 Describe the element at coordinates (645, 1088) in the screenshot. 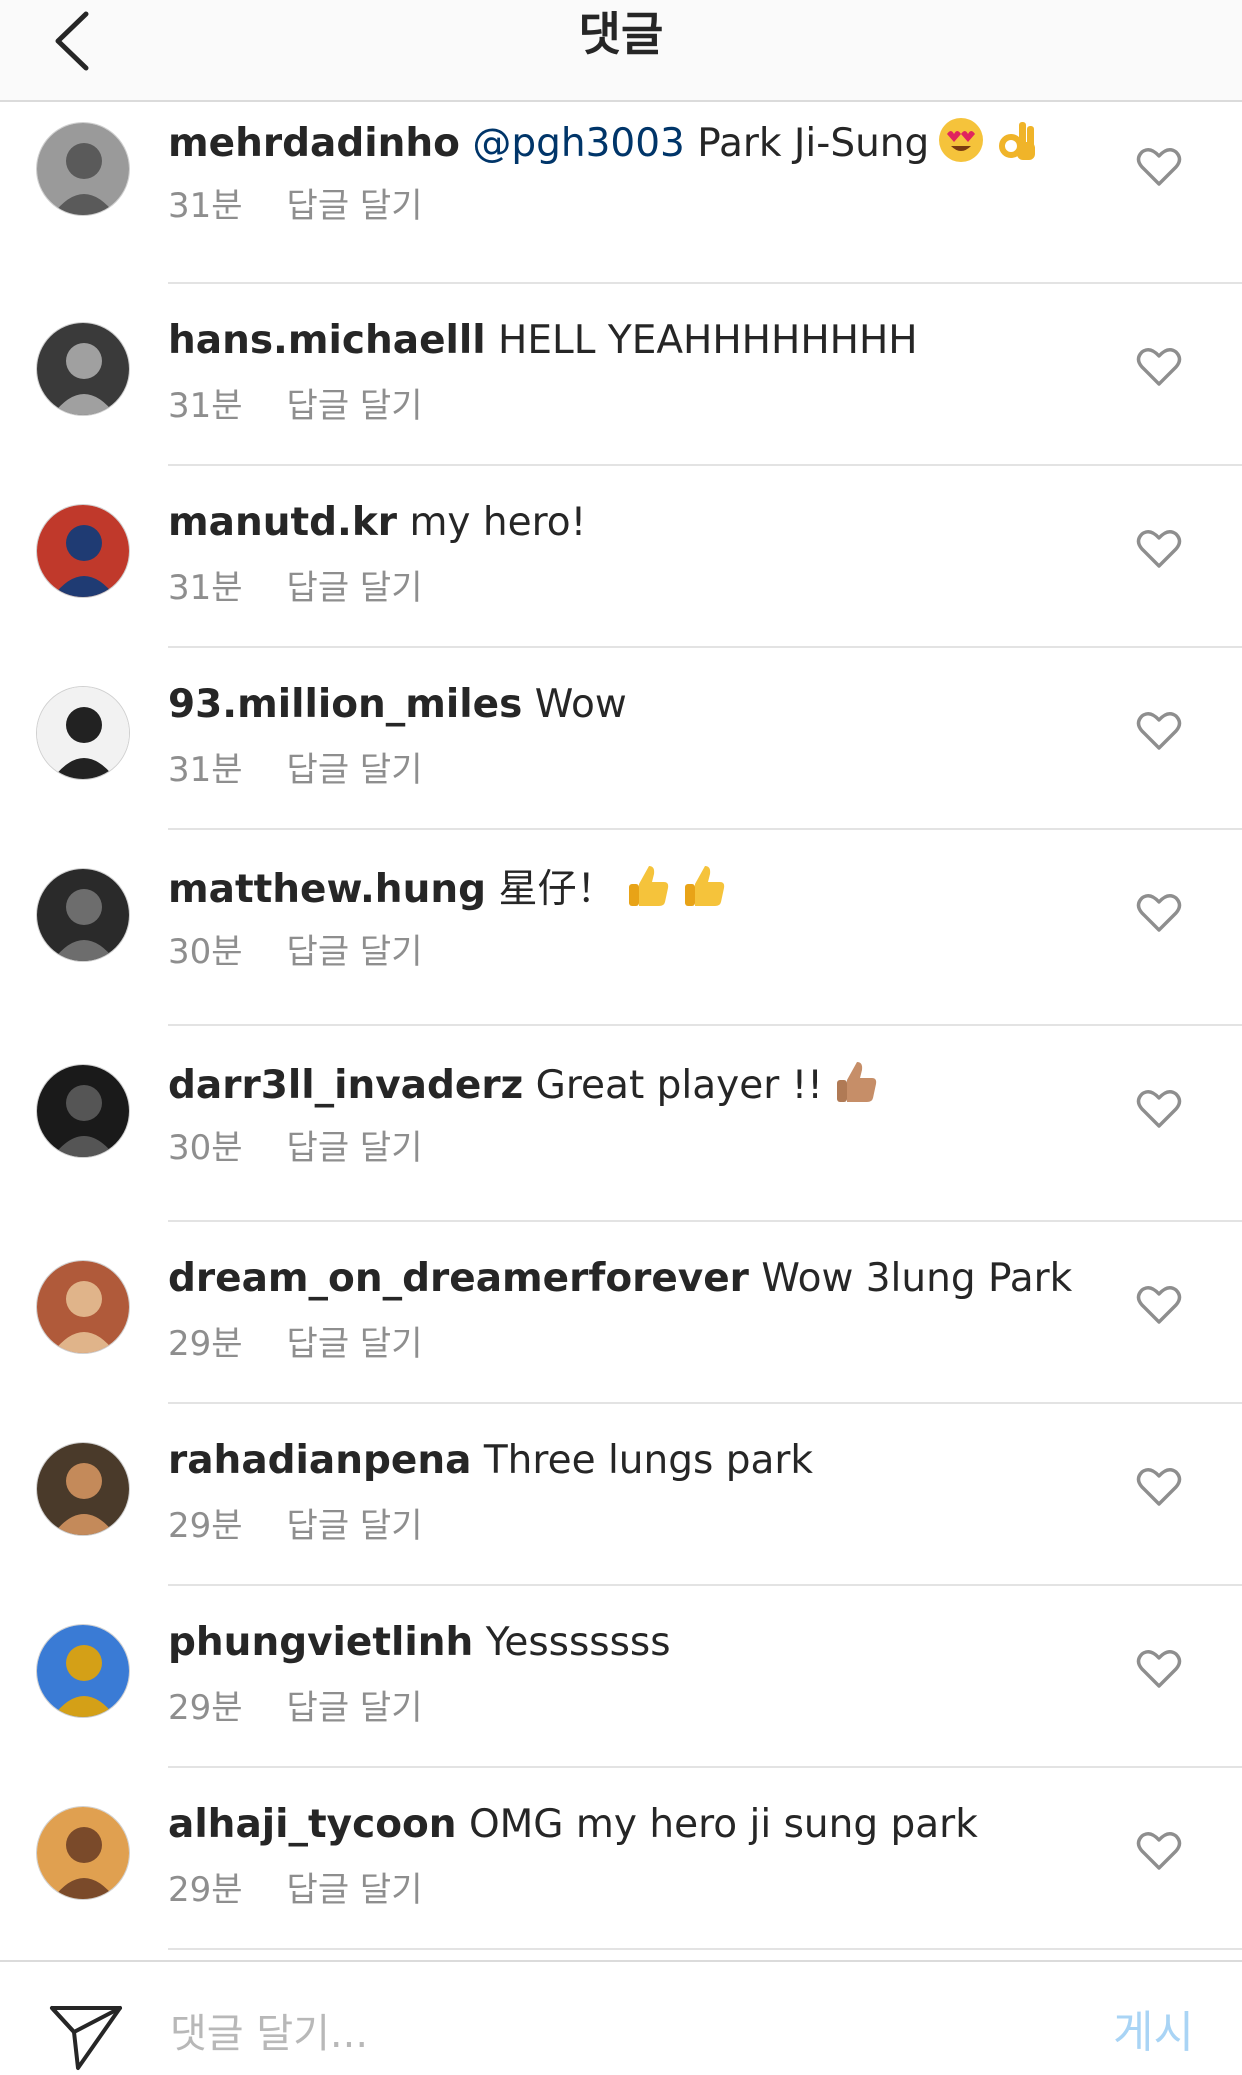

I see `comment-text: darr3ll_invaderz Great player !!` at that location.